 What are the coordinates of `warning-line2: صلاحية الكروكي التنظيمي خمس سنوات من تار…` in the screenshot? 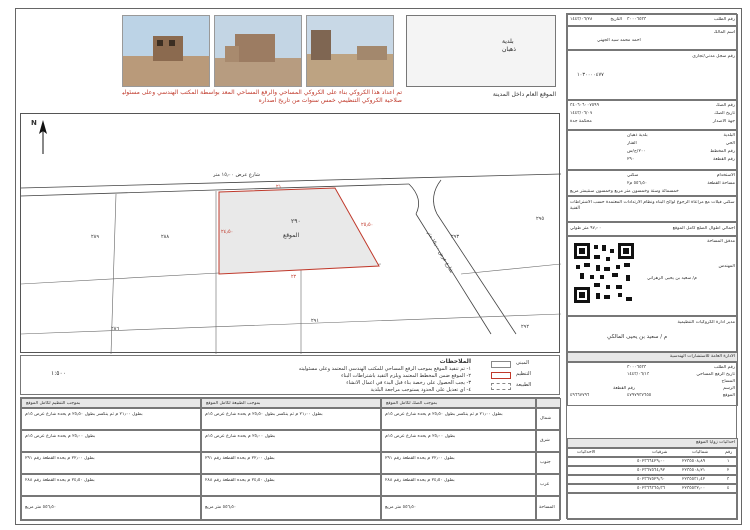 It's located at (330, 100).